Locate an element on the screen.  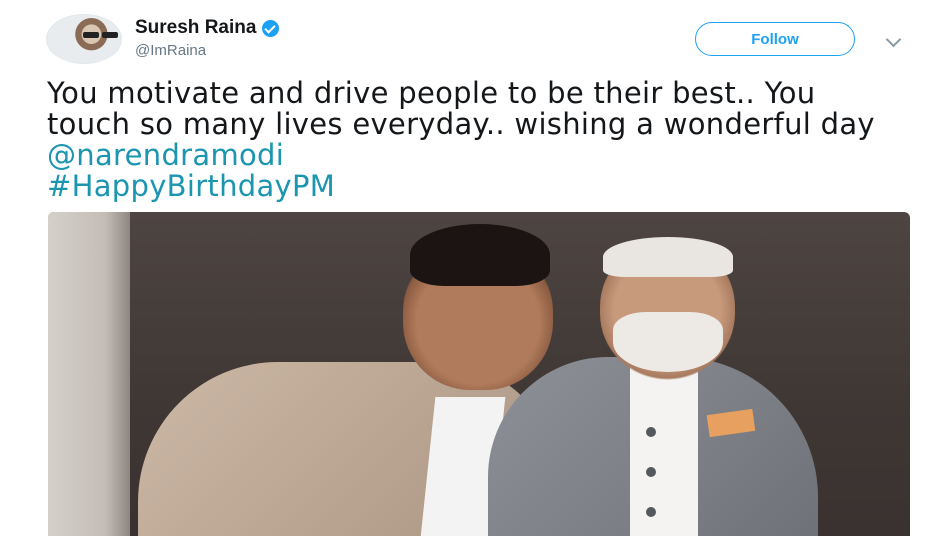
user-name: Suresh Raina is located at coordinates (195, 28).